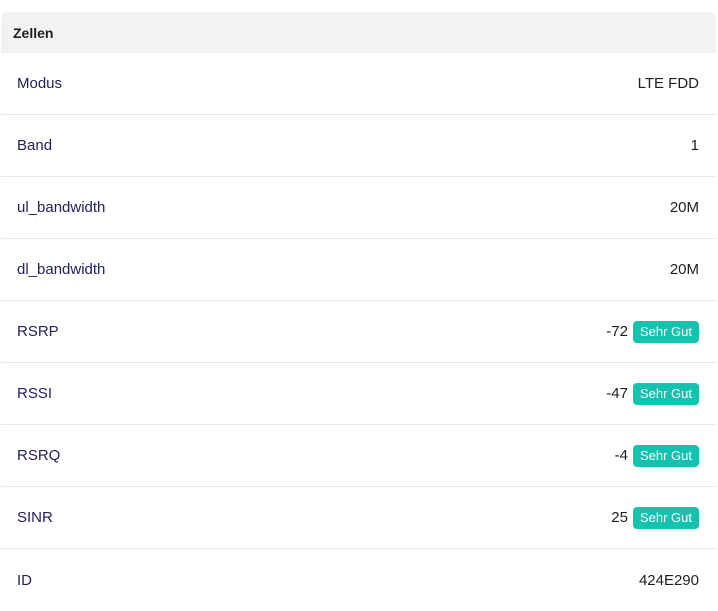 The width and height of the screenshot is (718, 611). Describe the element at coordinates (621, 455) in the screenshot. I see `row-value: -4` at that location.